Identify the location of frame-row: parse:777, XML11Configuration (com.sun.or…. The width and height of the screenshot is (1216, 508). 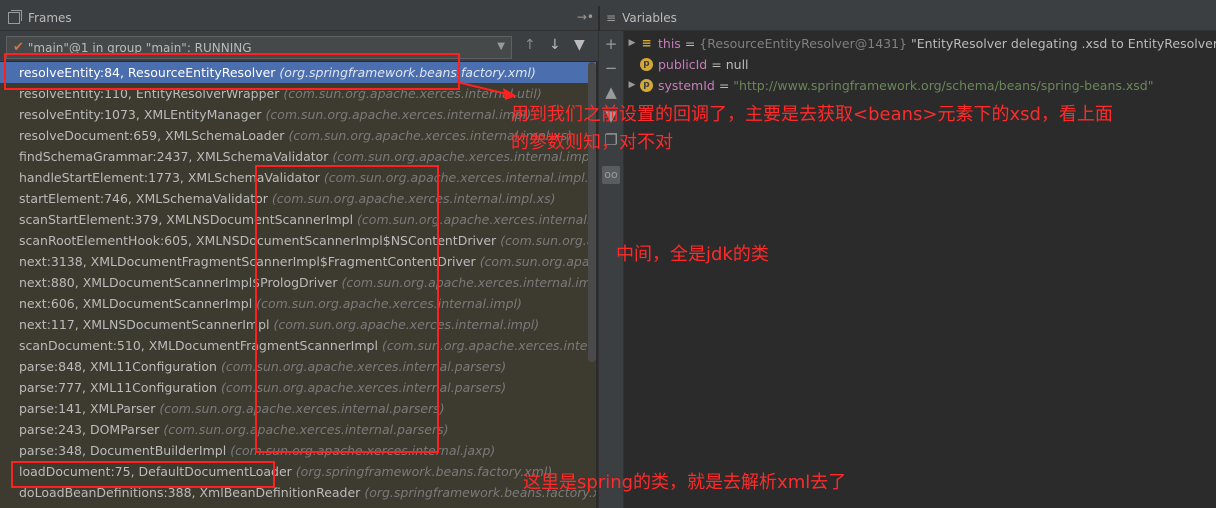
(298, 387).